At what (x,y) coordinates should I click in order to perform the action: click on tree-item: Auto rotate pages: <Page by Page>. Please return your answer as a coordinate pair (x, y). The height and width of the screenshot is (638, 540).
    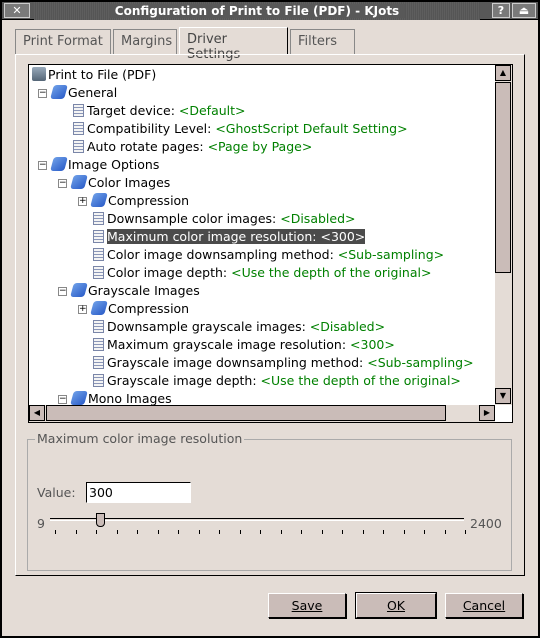
    Looking at the image, I should click on (192, 147).